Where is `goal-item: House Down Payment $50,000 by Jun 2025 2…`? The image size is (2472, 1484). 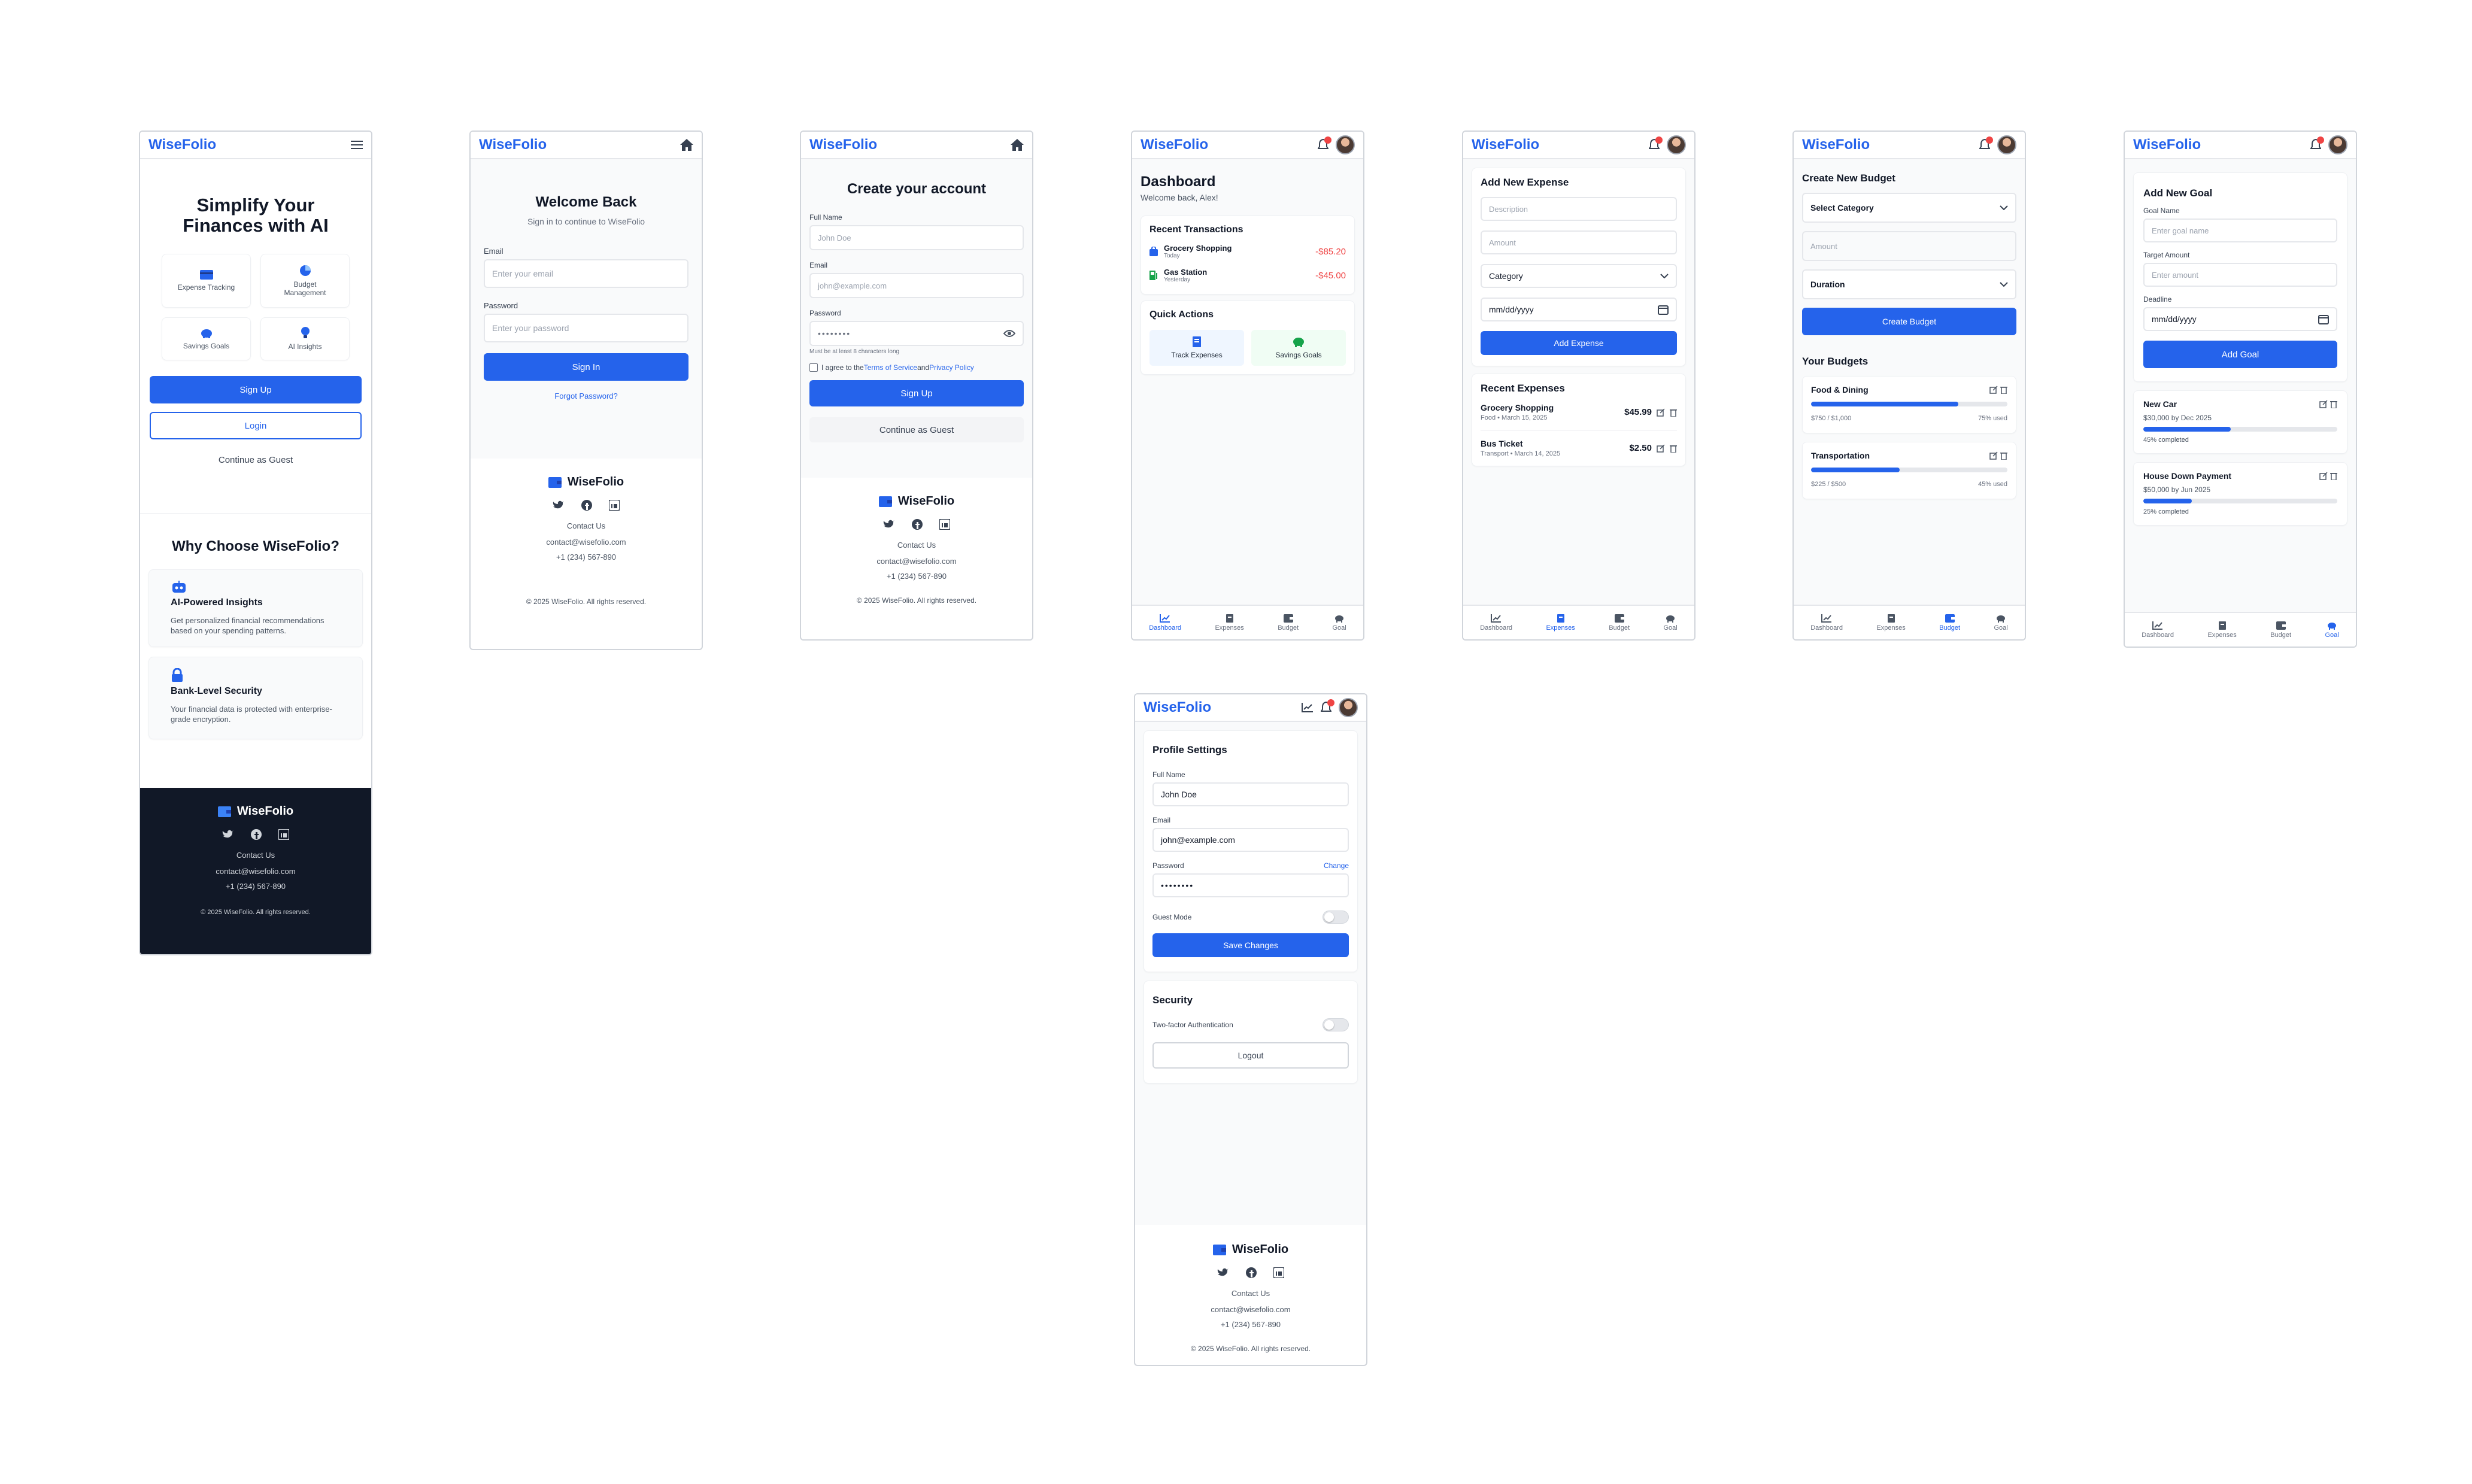
goal-item: House Down Payment $50,000 by Jun 2025 2… is located at coordinates (2240, 494).